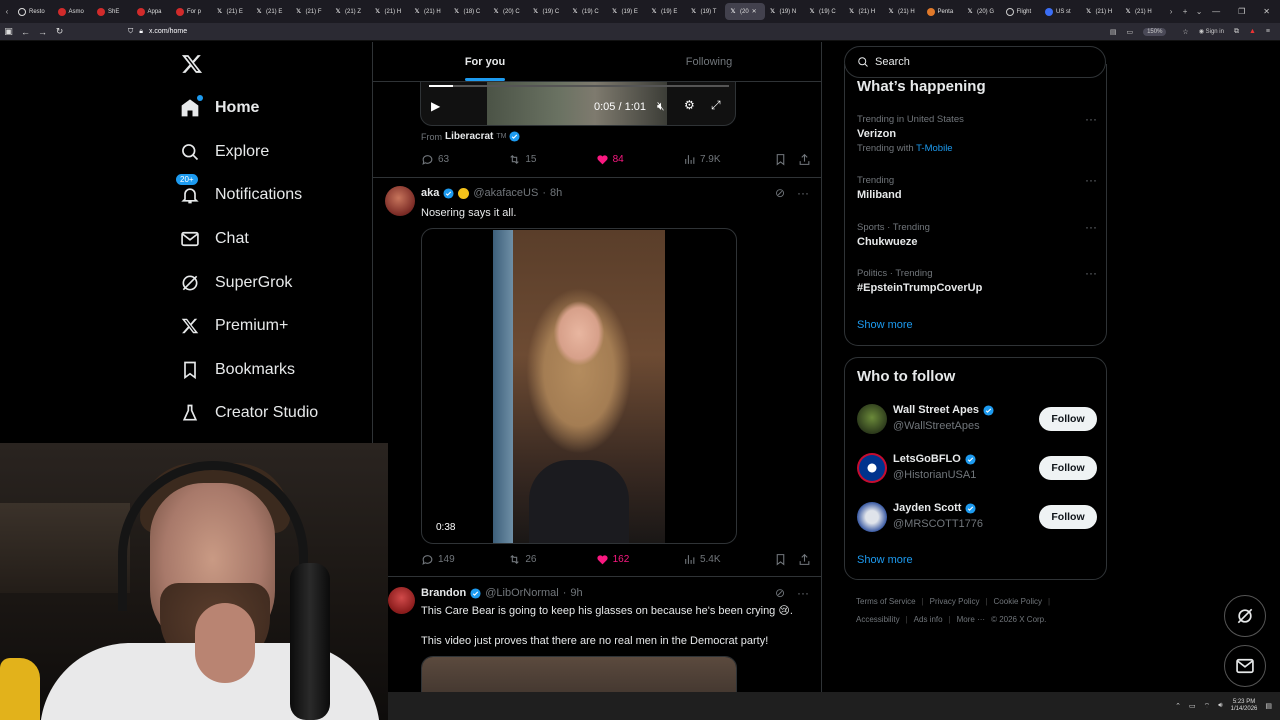  Describe the element at coordinates (935, 508) in the screenshot. I see `suggestion-name: Jayden Scott` at that location.